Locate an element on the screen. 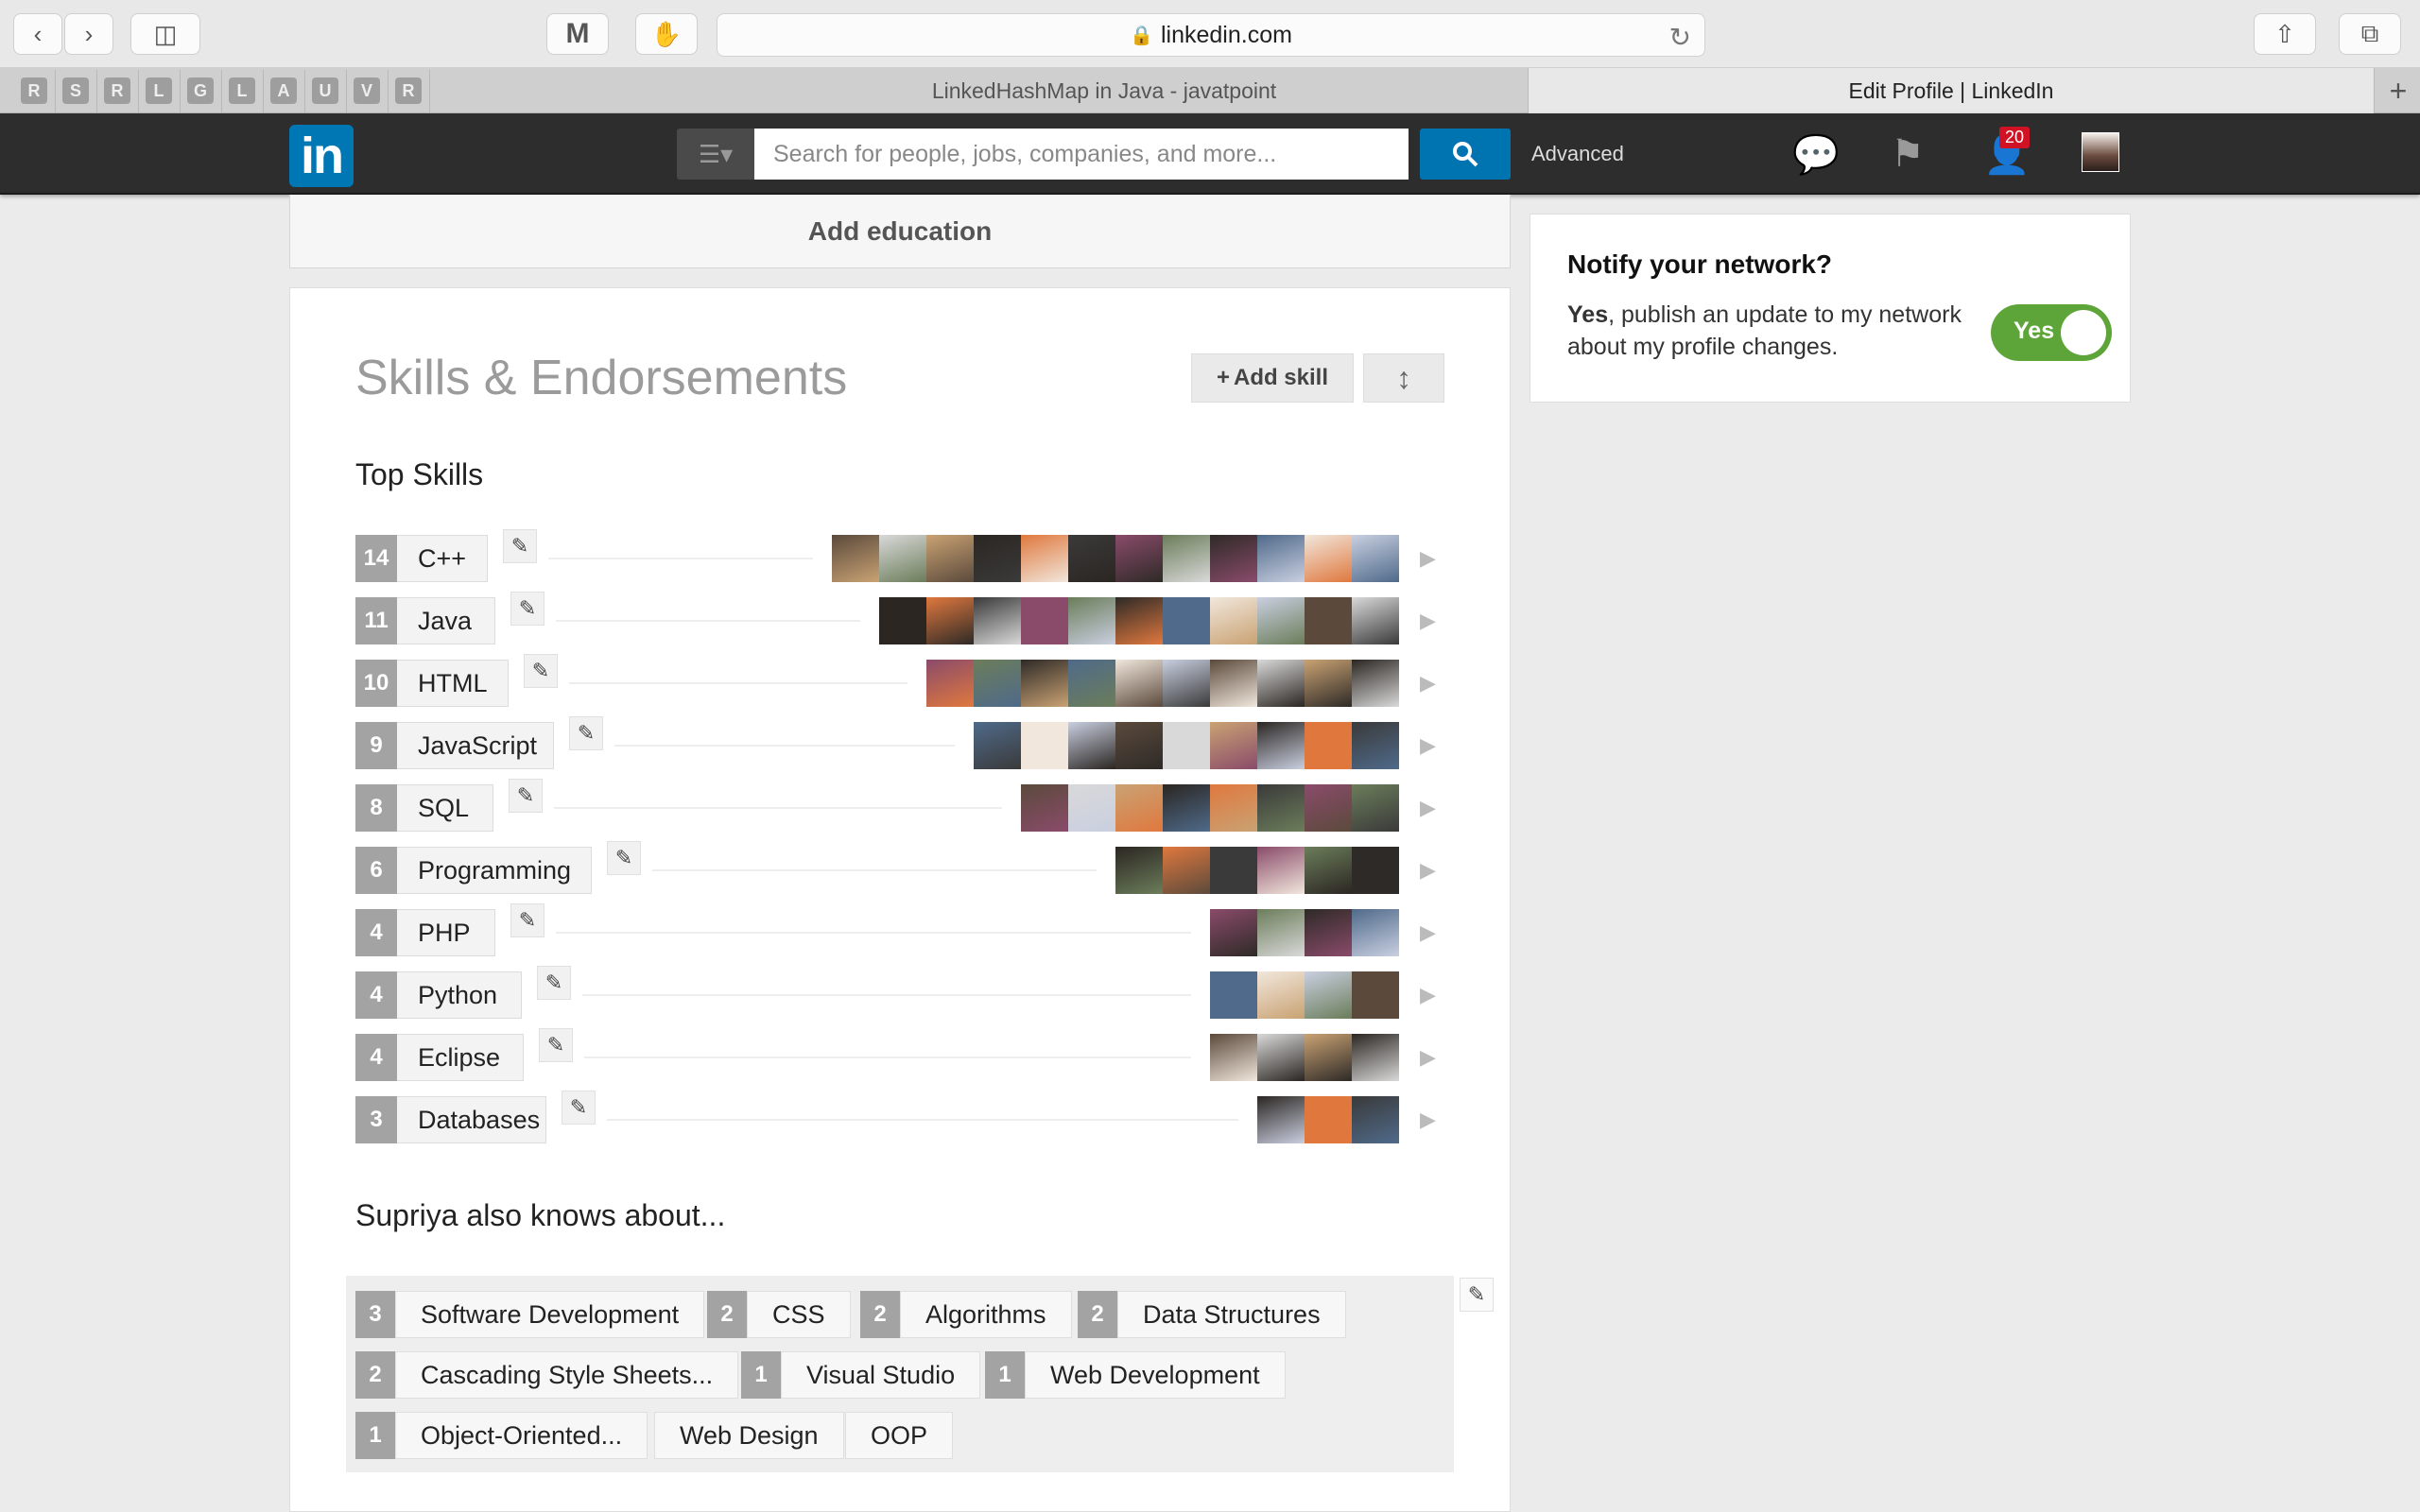 Image resolution: width=2420 pixels, height=1512 pixels. tab-javatpoint: LinkedHashMap in Java - javatpoint is located at coordinates (1104, 90).